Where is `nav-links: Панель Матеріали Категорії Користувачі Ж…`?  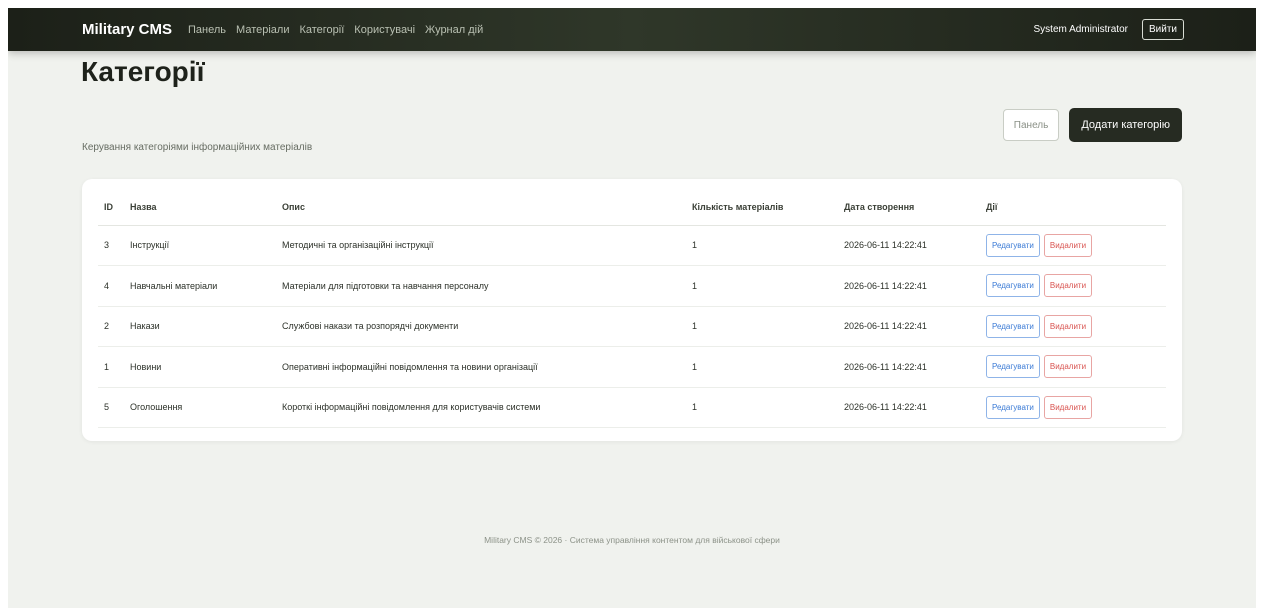
nav-links: Панель Матеріали Категорії Користувачі Ж… is located at coordinates (335, 30).